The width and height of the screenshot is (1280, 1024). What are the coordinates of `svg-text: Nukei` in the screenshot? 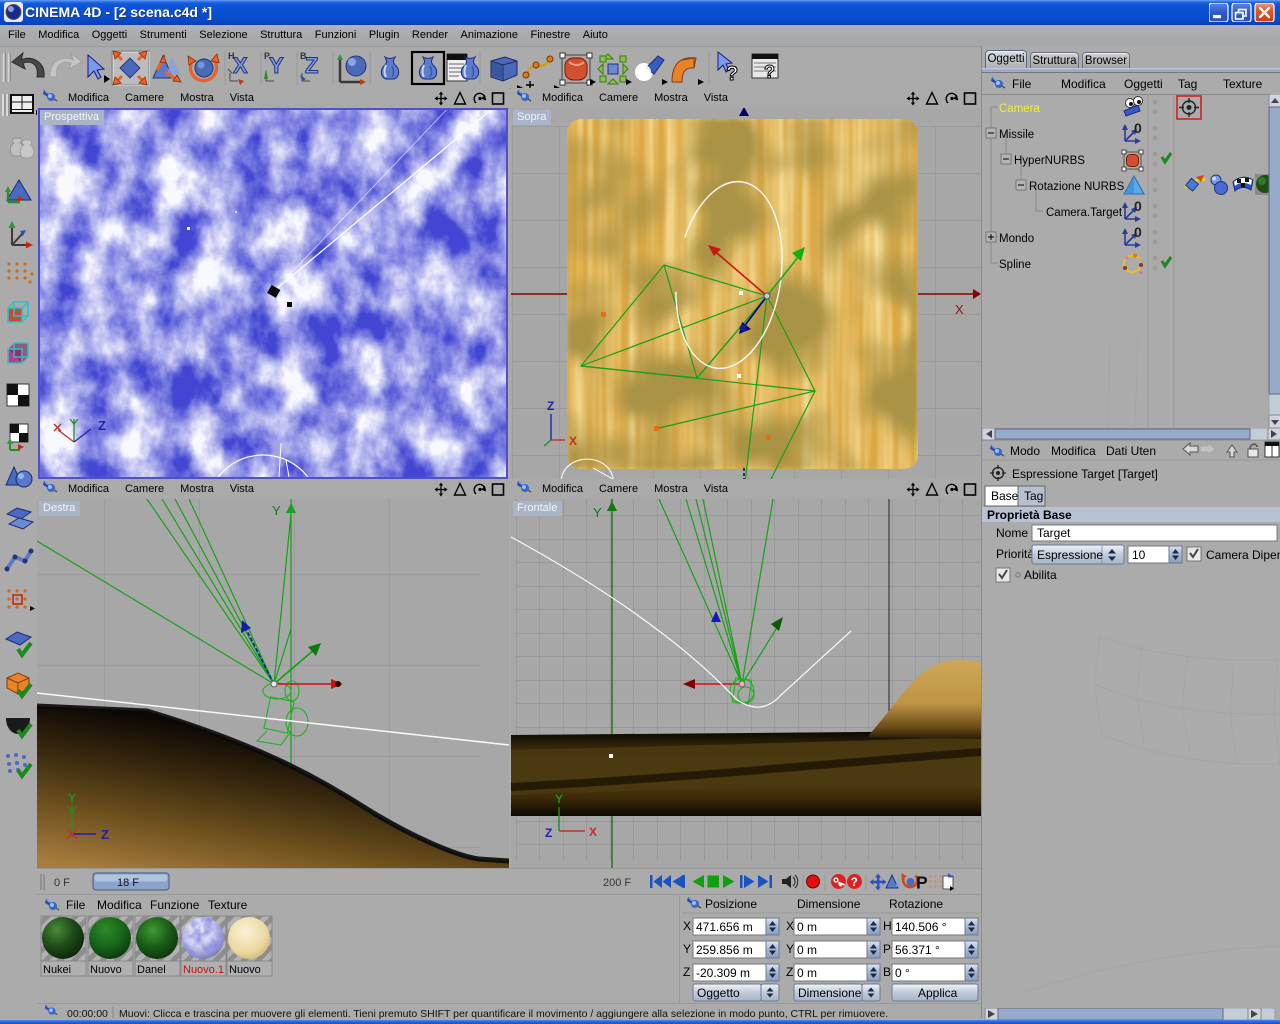 It's located at (57, 970).